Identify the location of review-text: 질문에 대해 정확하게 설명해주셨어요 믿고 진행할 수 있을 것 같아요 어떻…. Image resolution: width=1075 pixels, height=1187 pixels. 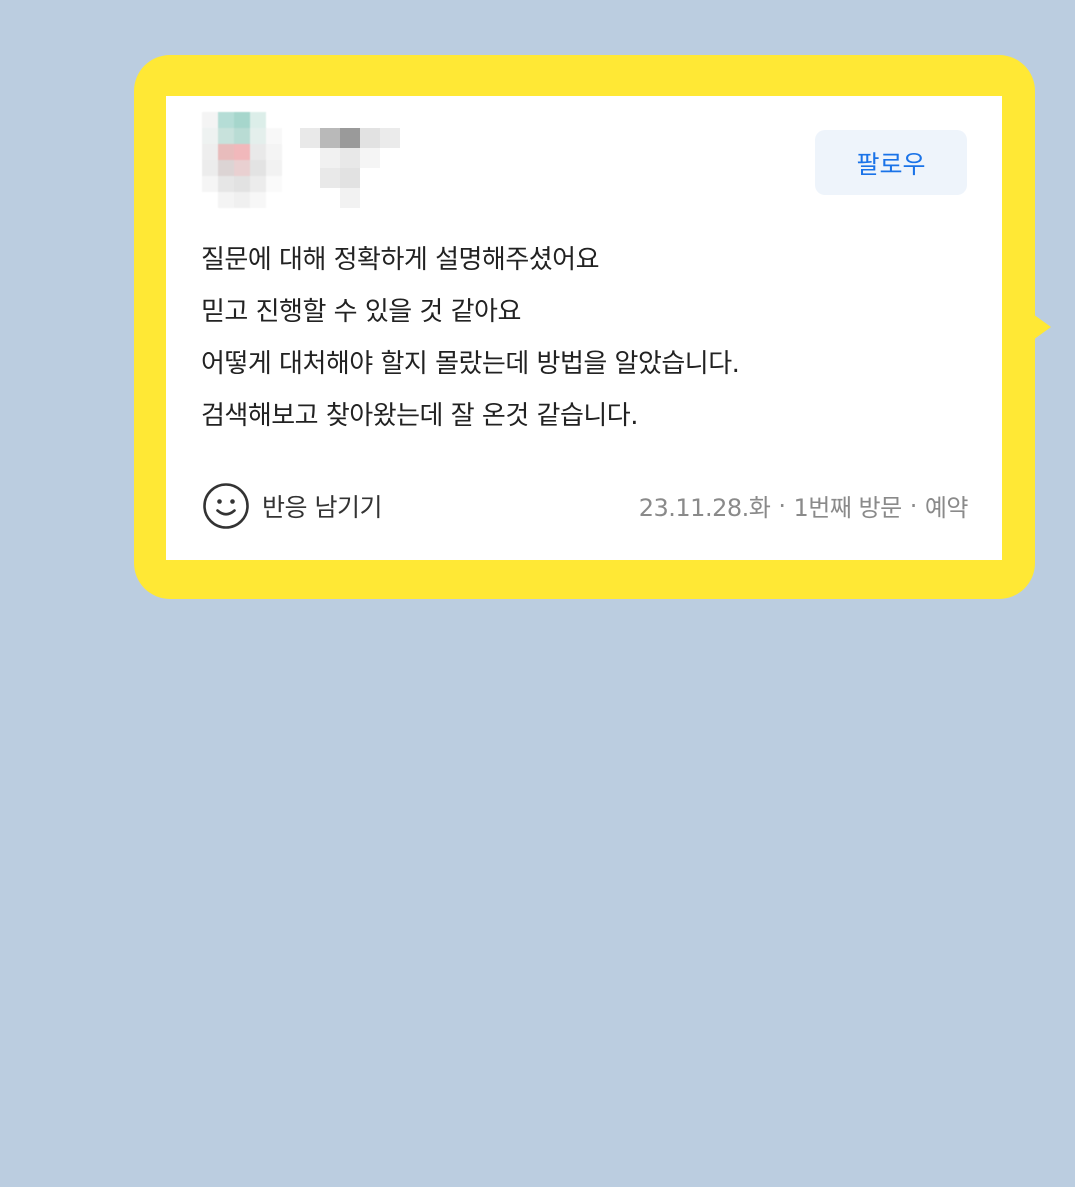
(586, 338).